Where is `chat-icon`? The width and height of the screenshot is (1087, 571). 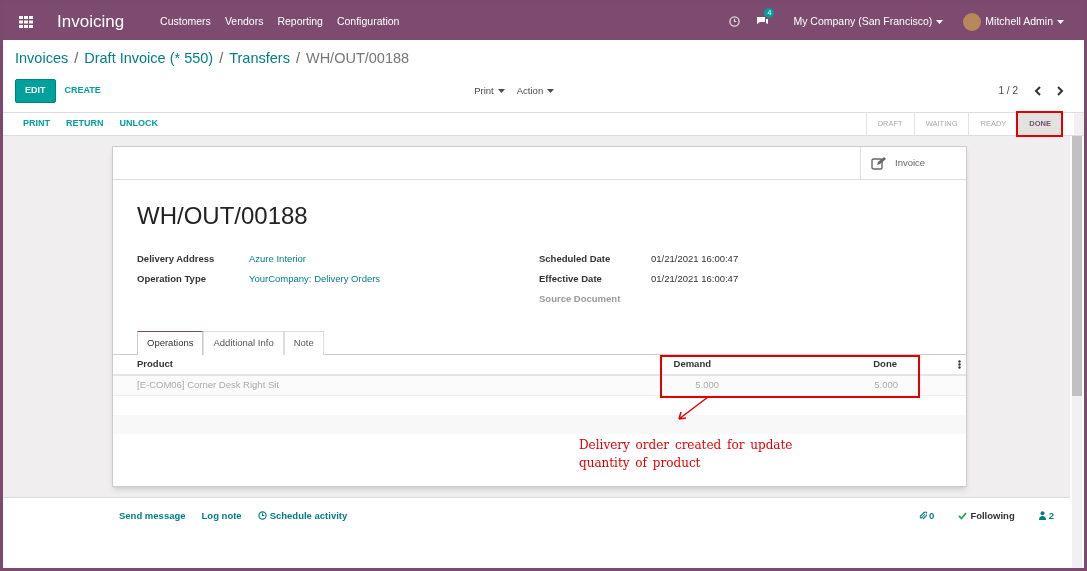 chat-icon is located at coordinates (763, 21).